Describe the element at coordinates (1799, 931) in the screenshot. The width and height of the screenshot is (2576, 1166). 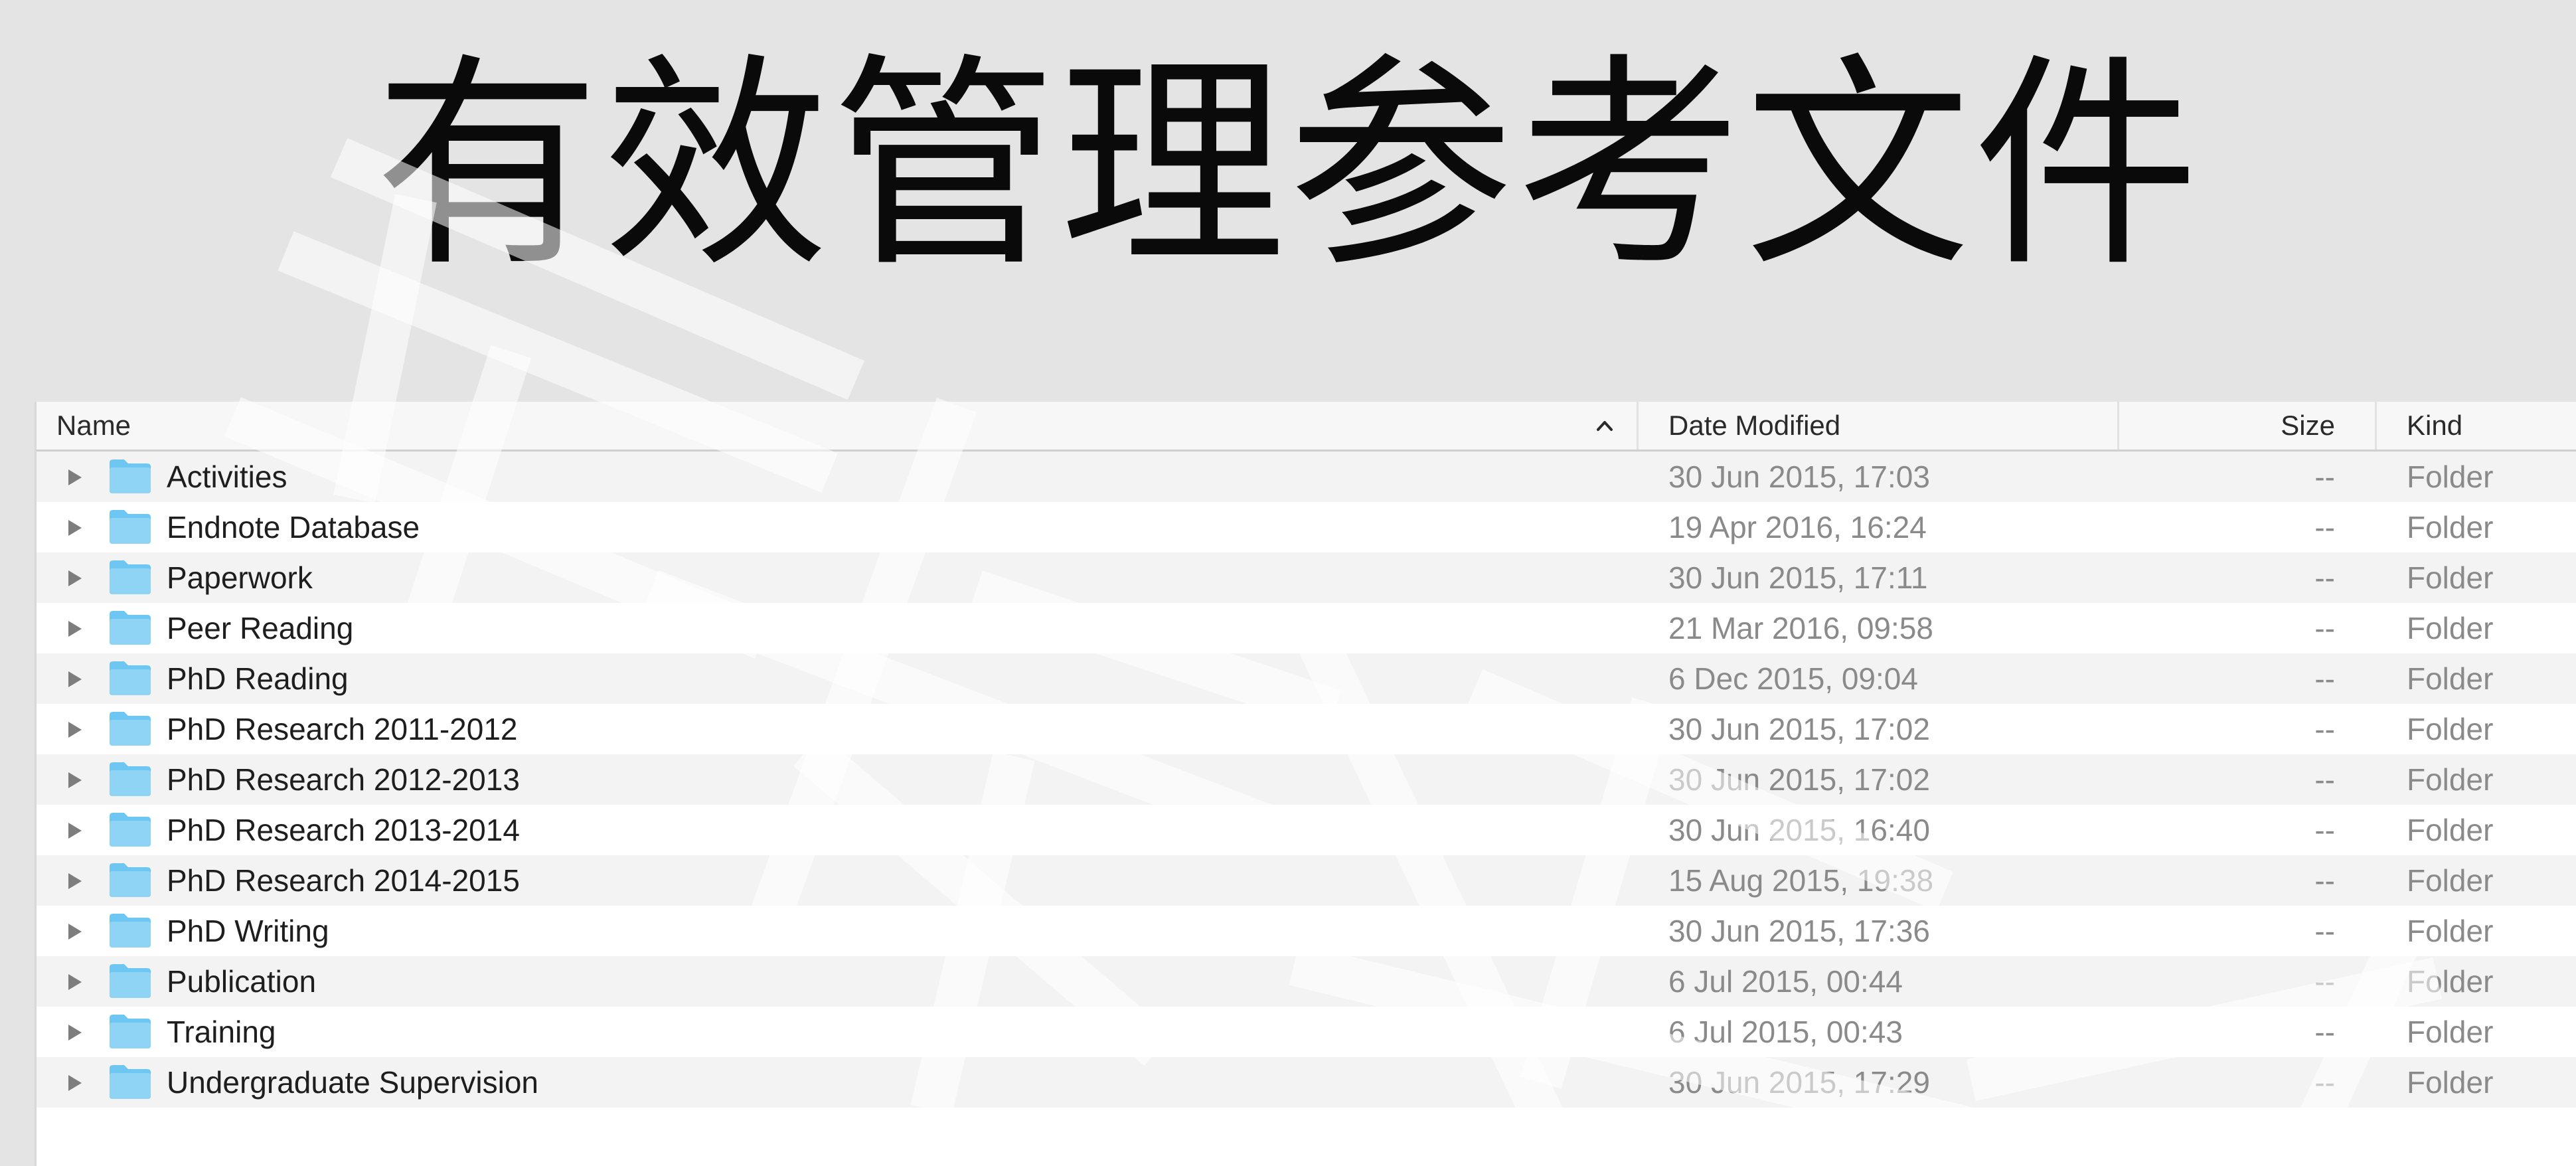
I see `date-modified: 30 Jun 2015, 17:36` at that location.